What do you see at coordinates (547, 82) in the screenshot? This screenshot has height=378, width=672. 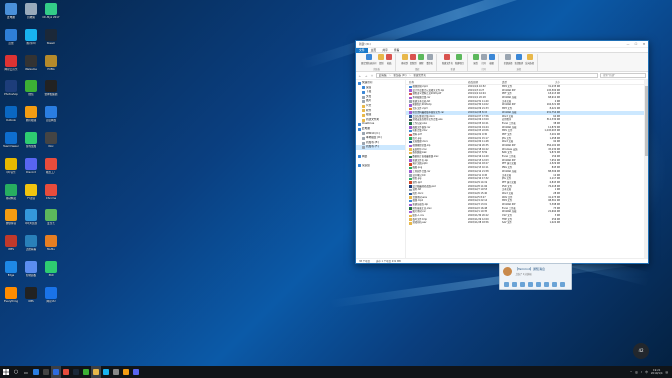 I see `column-size: 大小` at bounding box center [547, 82].